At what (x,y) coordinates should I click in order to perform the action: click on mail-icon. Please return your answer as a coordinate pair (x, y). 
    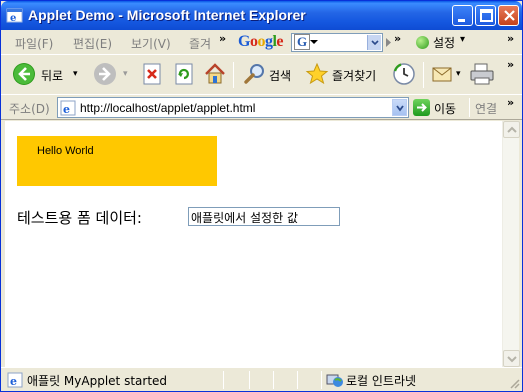
    Looking at the image, I should click on (443, 74).